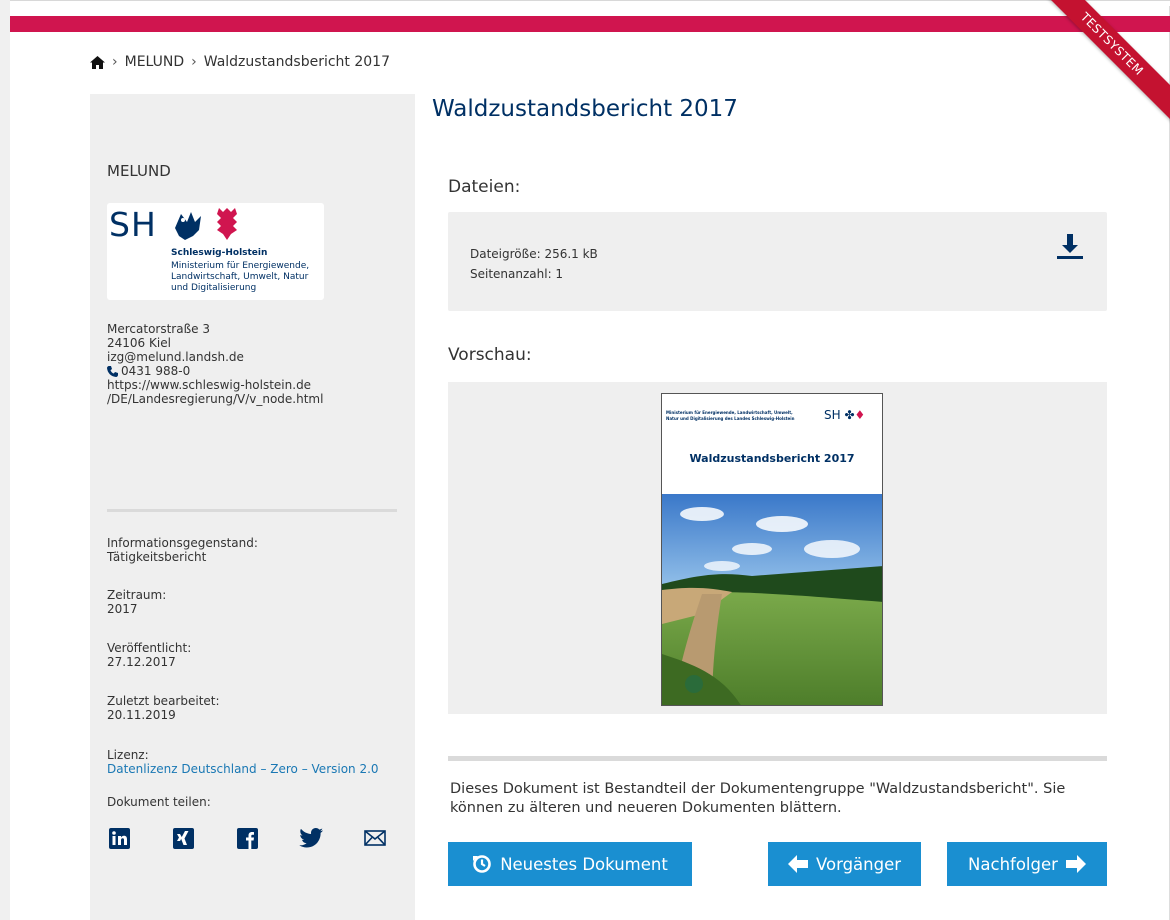 The height and width of the screenshot is (920, 1170). I want to click on previous-document-label: Vorgänger, so click(858, 864).